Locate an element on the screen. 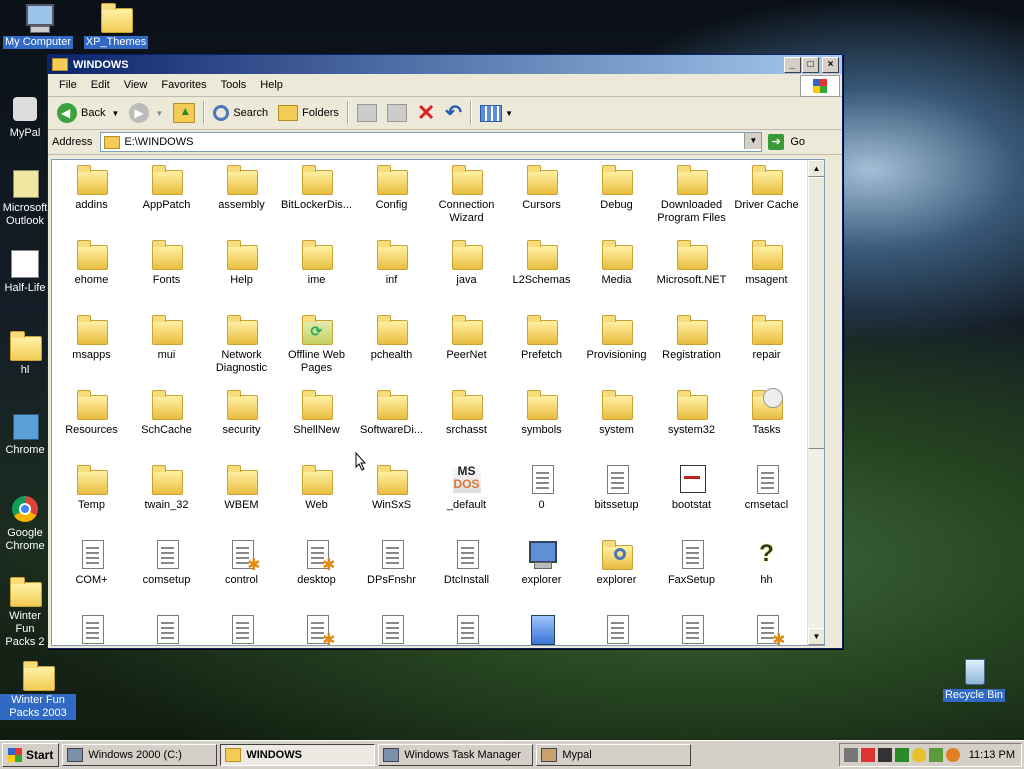 The width and height of the screenshot is (1024, 769). folder-item: mui is located at coordinates (166, 337).